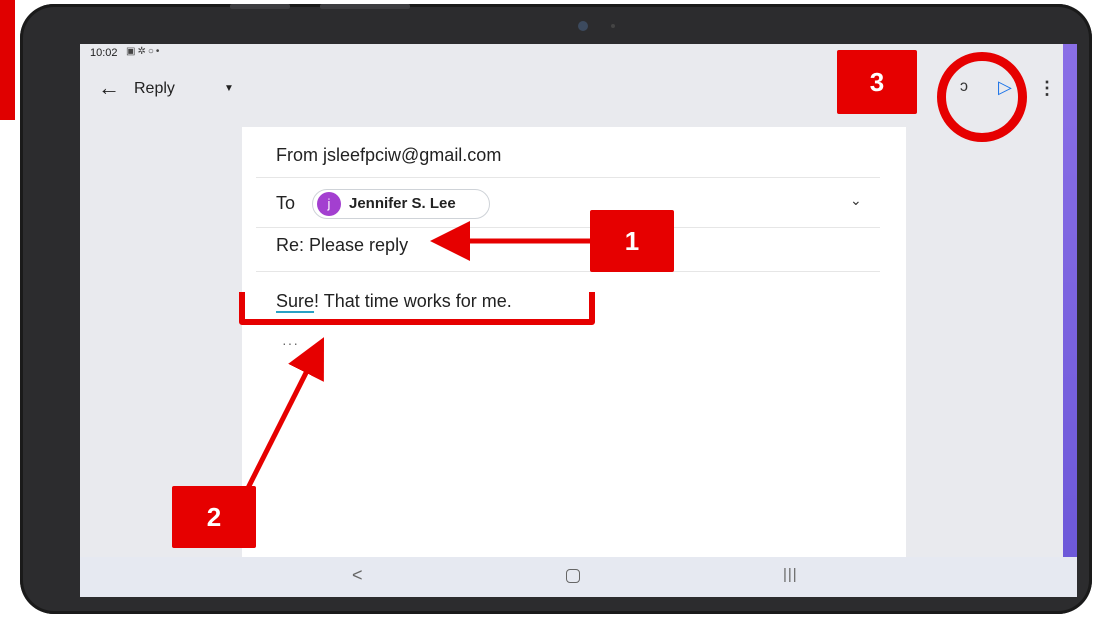  What do you see at coordinates (214, 517) in the screenshot?
I see `callout-2: 2` at bounding box center [214, 517].